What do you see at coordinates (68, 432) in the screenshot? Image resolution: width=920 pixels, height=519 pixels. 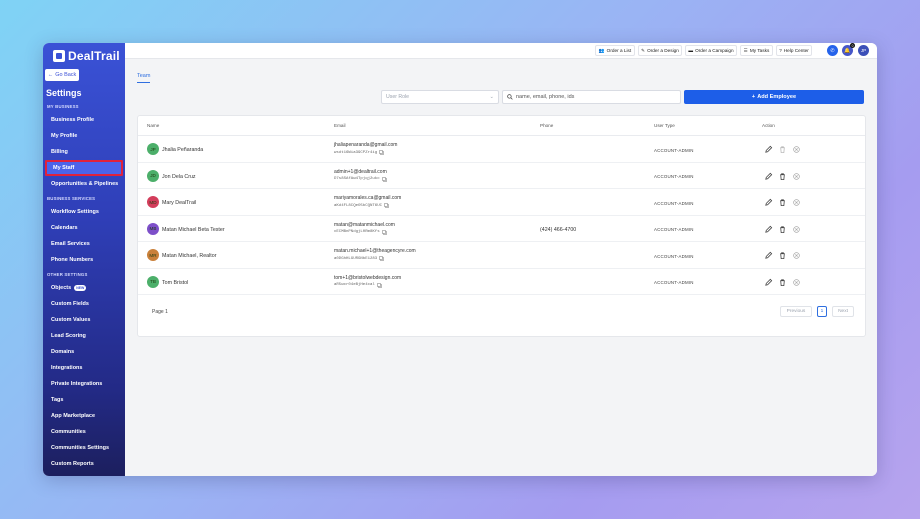 I see `sidebar-item-communities: Communities` at bounding box center [68, 432].